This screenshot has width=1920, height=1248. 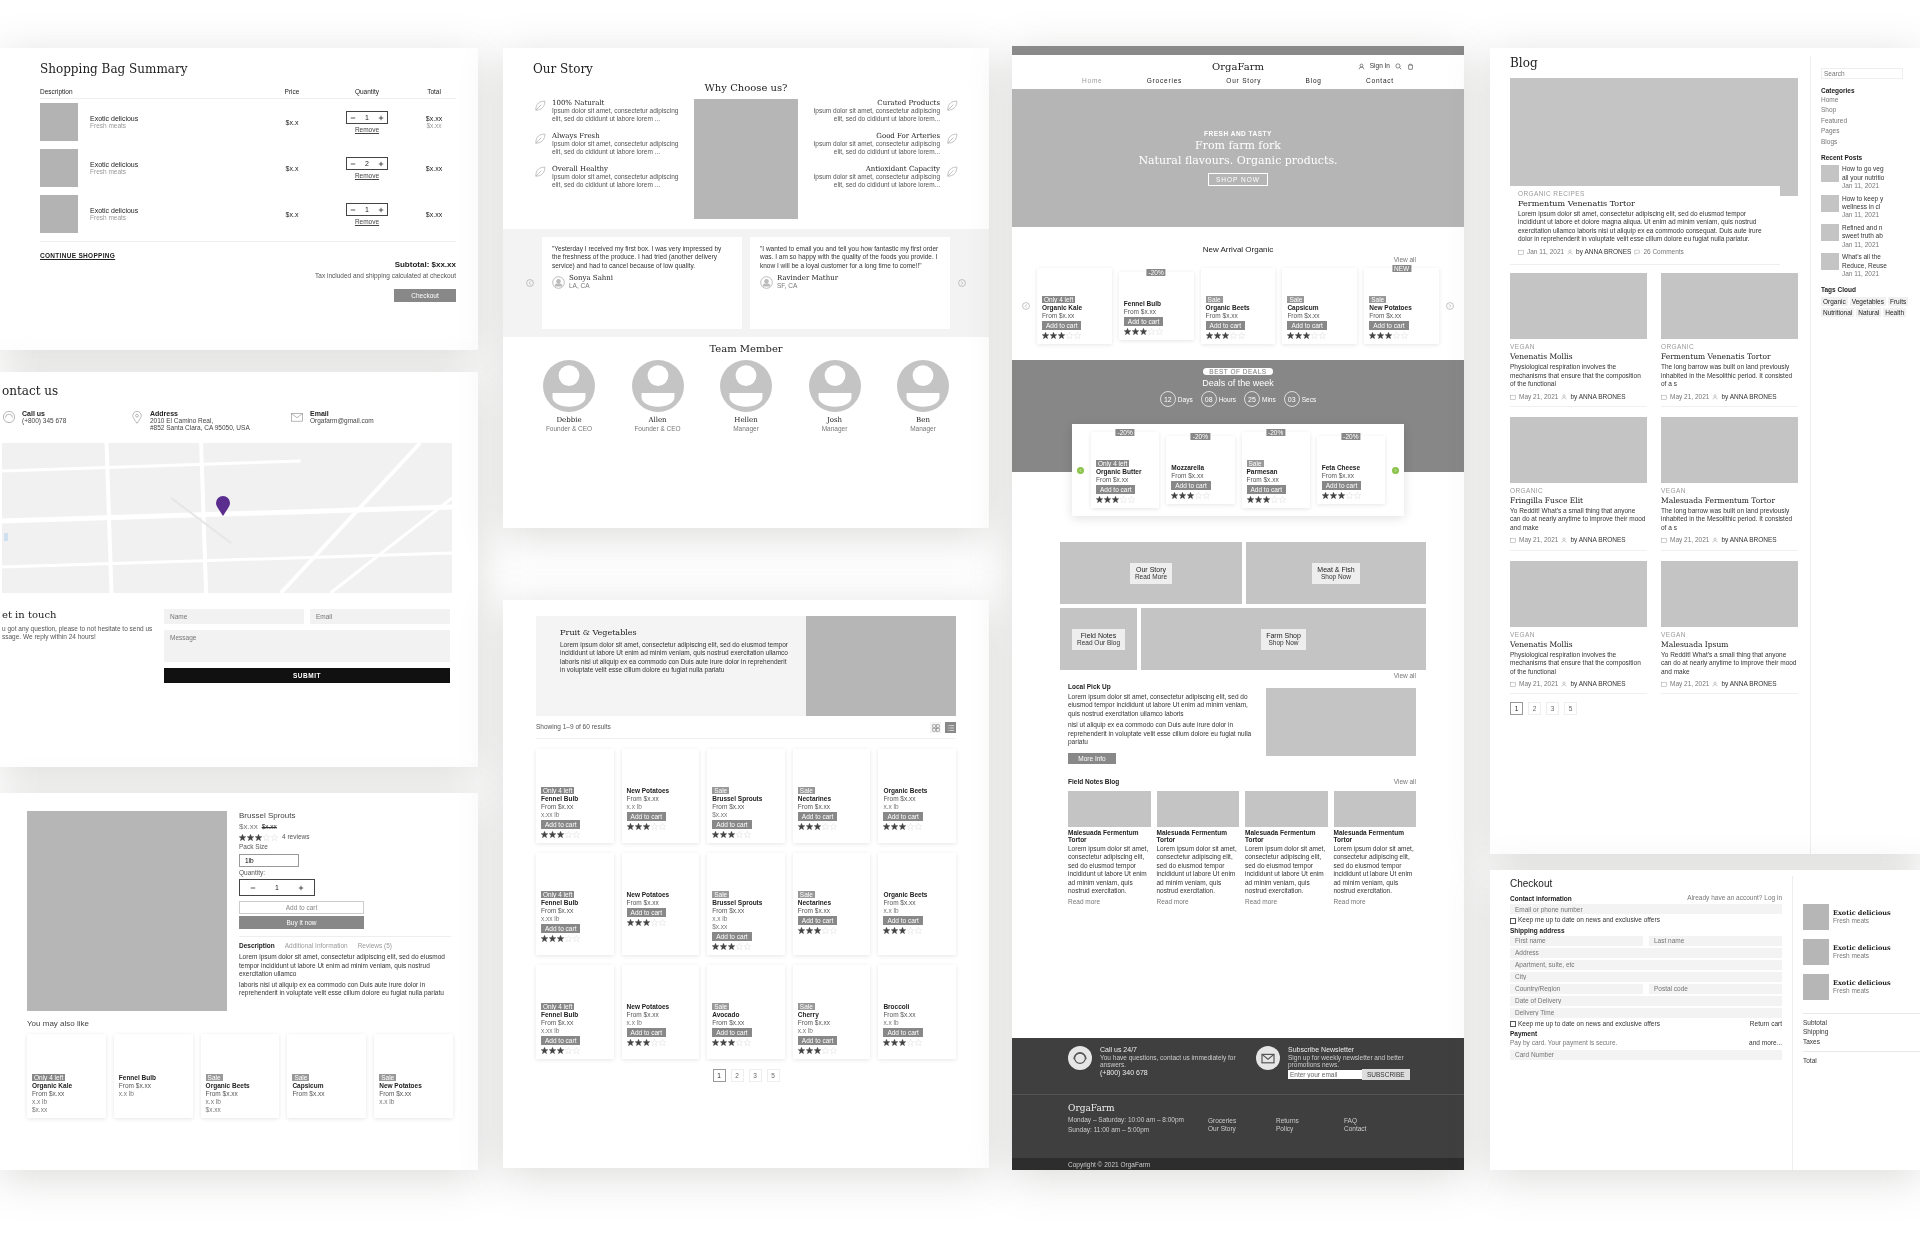 What do you see at coordinates (1577, 203) in the screenshot?
I see `post-title: Fermentum Venenatis Tortor` at bounding box center [1577, 203].